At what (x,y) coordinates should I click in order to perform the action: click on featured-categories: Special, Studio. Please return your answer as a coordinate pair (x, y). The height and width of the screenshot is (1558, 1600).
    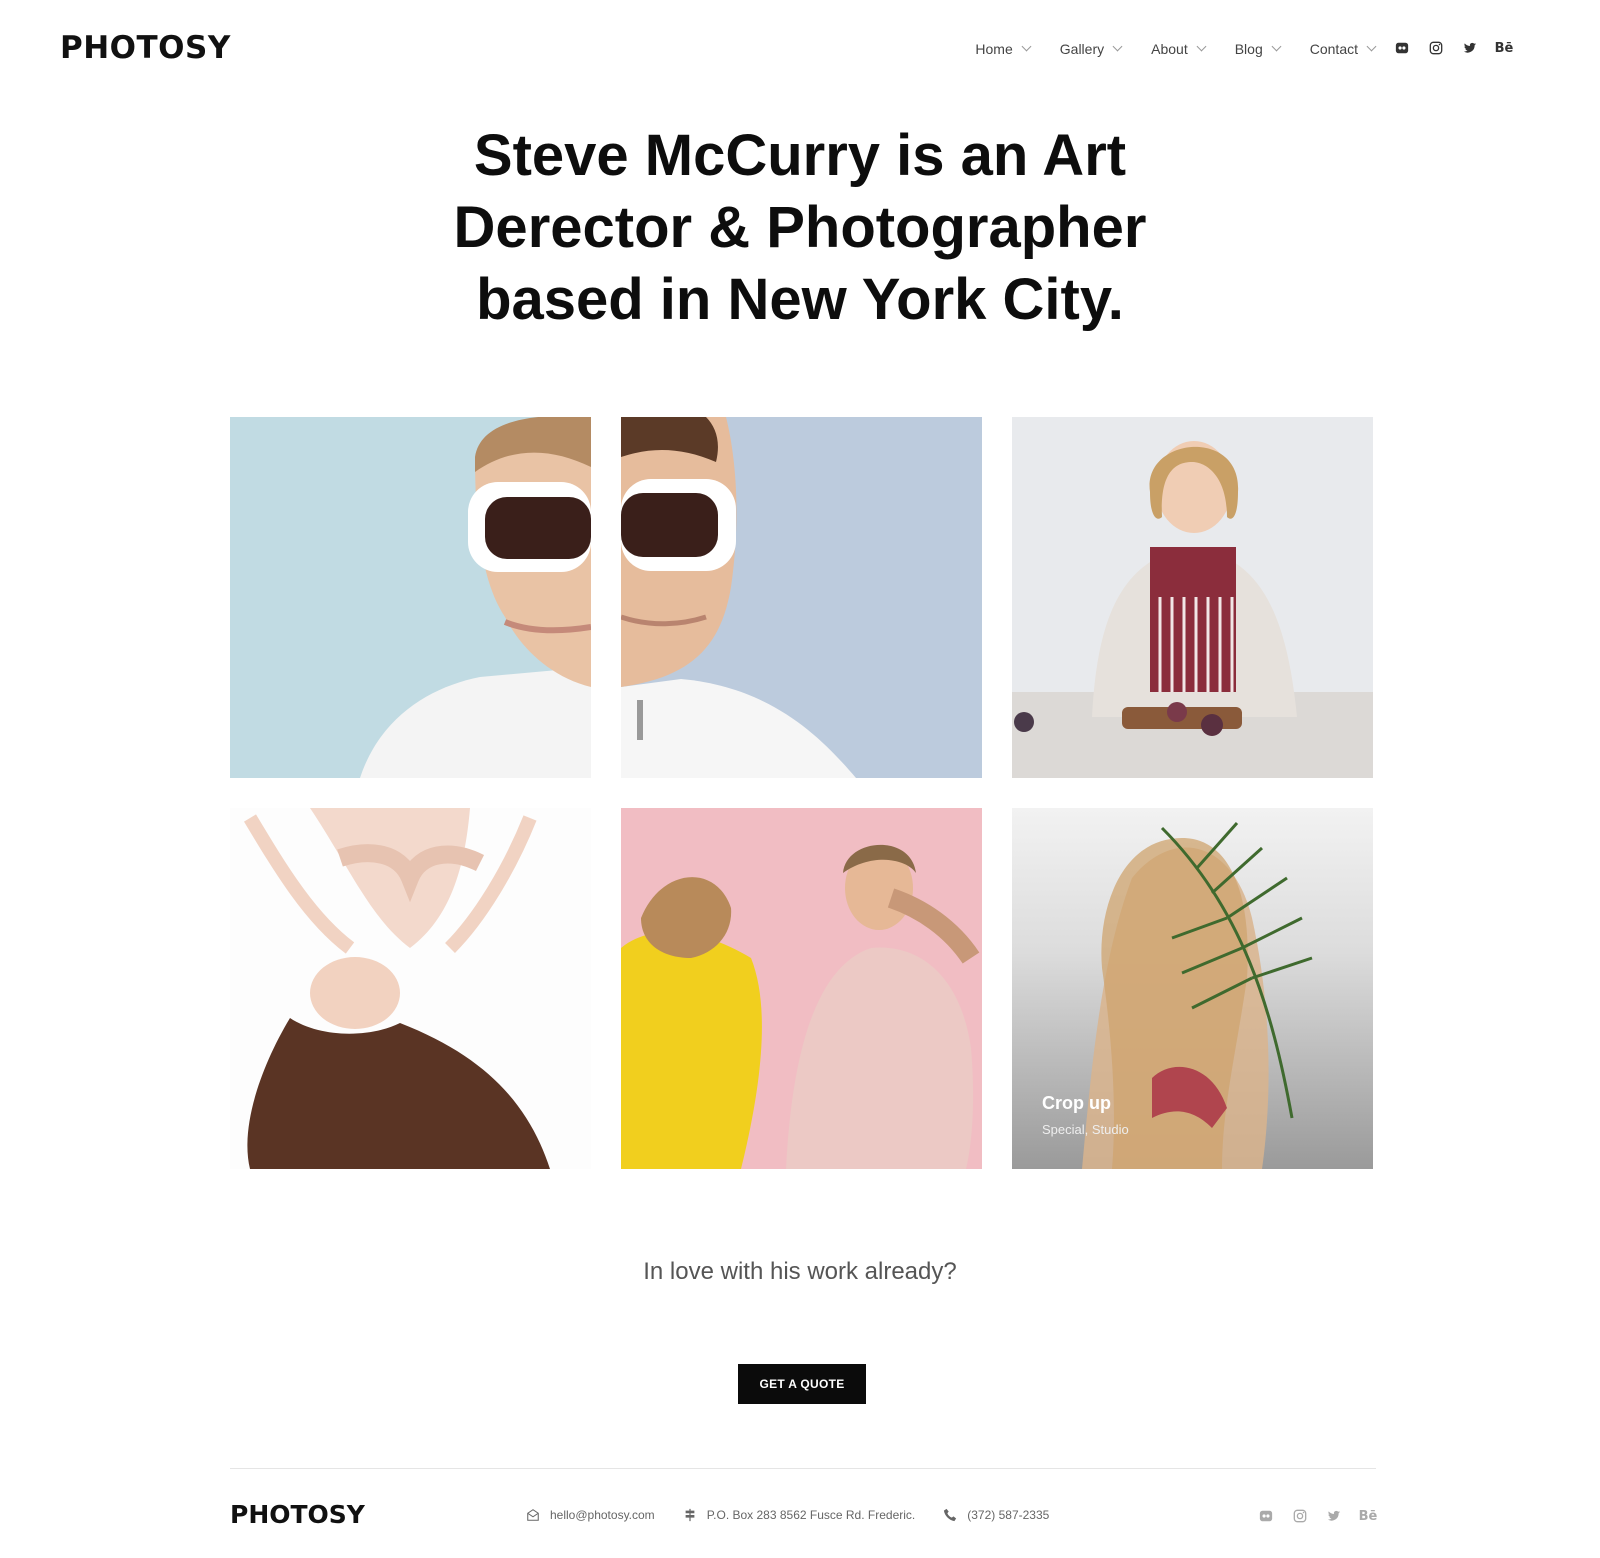
    Looking at the image, I should click on (1085, 1129).